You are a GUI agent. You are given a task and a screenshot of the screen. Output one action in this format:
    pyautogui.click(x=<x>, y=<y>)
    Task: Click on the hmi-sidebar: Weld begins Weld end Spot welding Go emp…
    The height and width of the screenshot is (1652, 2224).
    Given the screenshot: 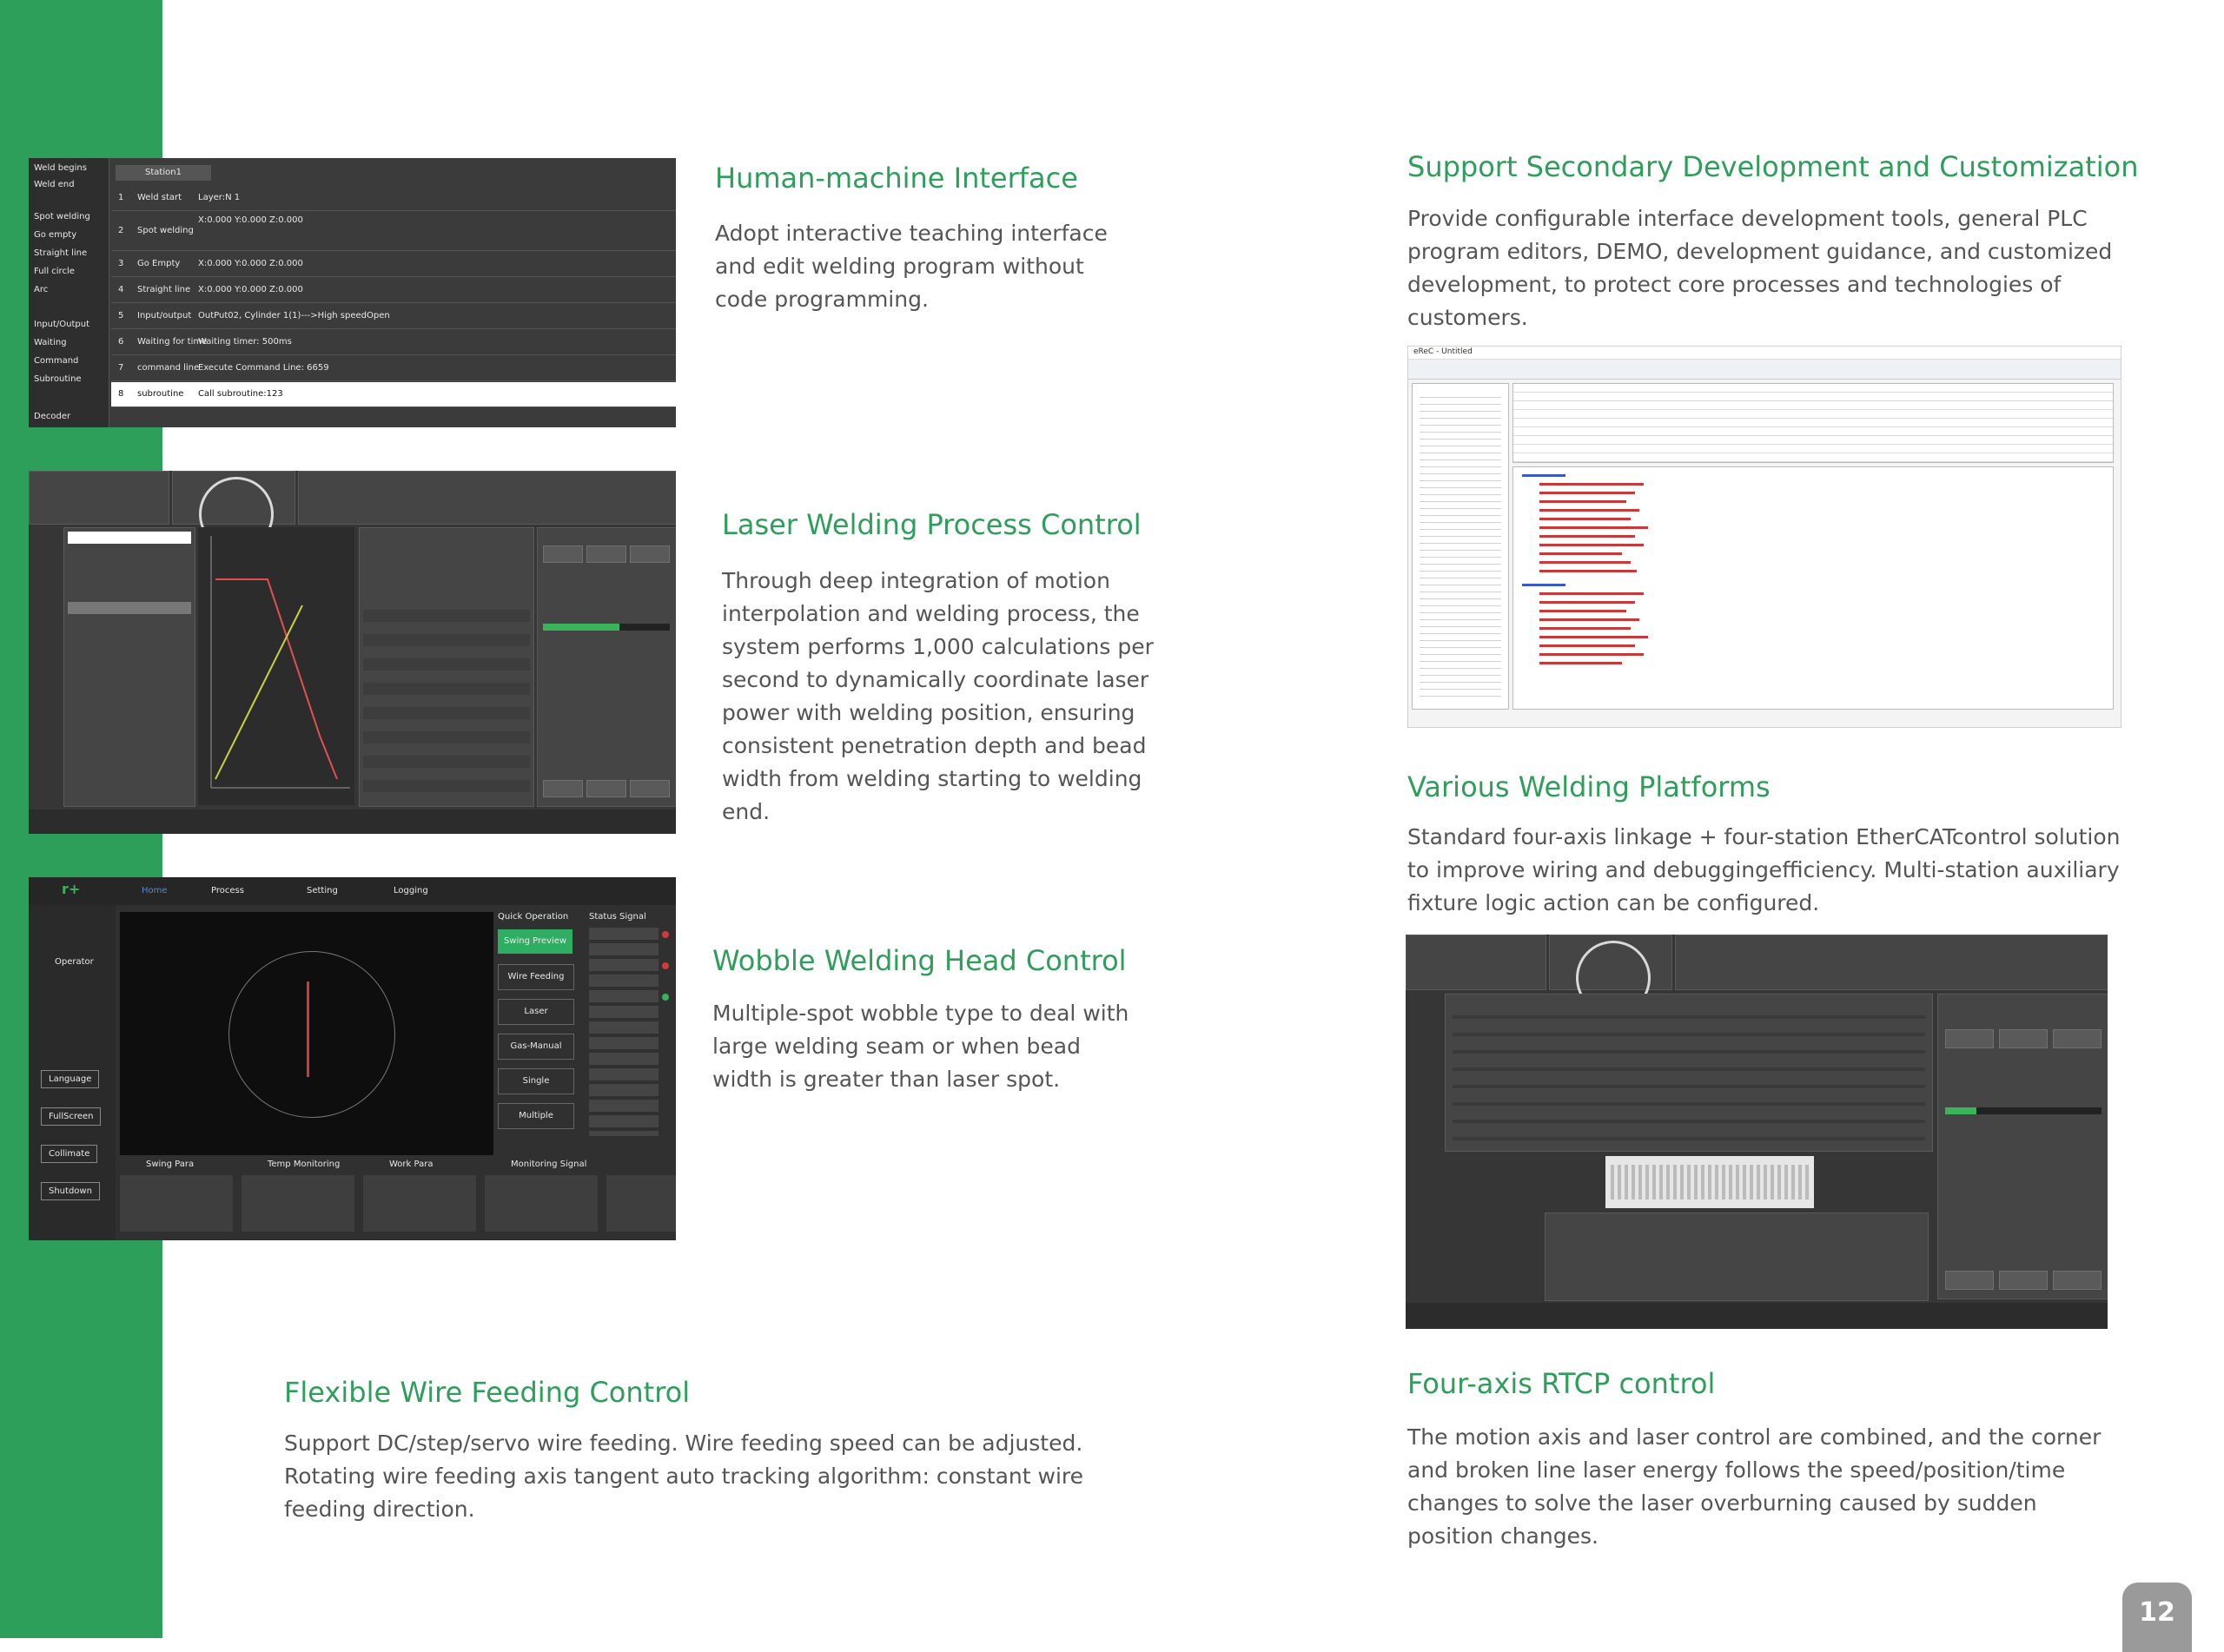 What is the action you would take?
    pyautogui.click(x=69, y=292)
    